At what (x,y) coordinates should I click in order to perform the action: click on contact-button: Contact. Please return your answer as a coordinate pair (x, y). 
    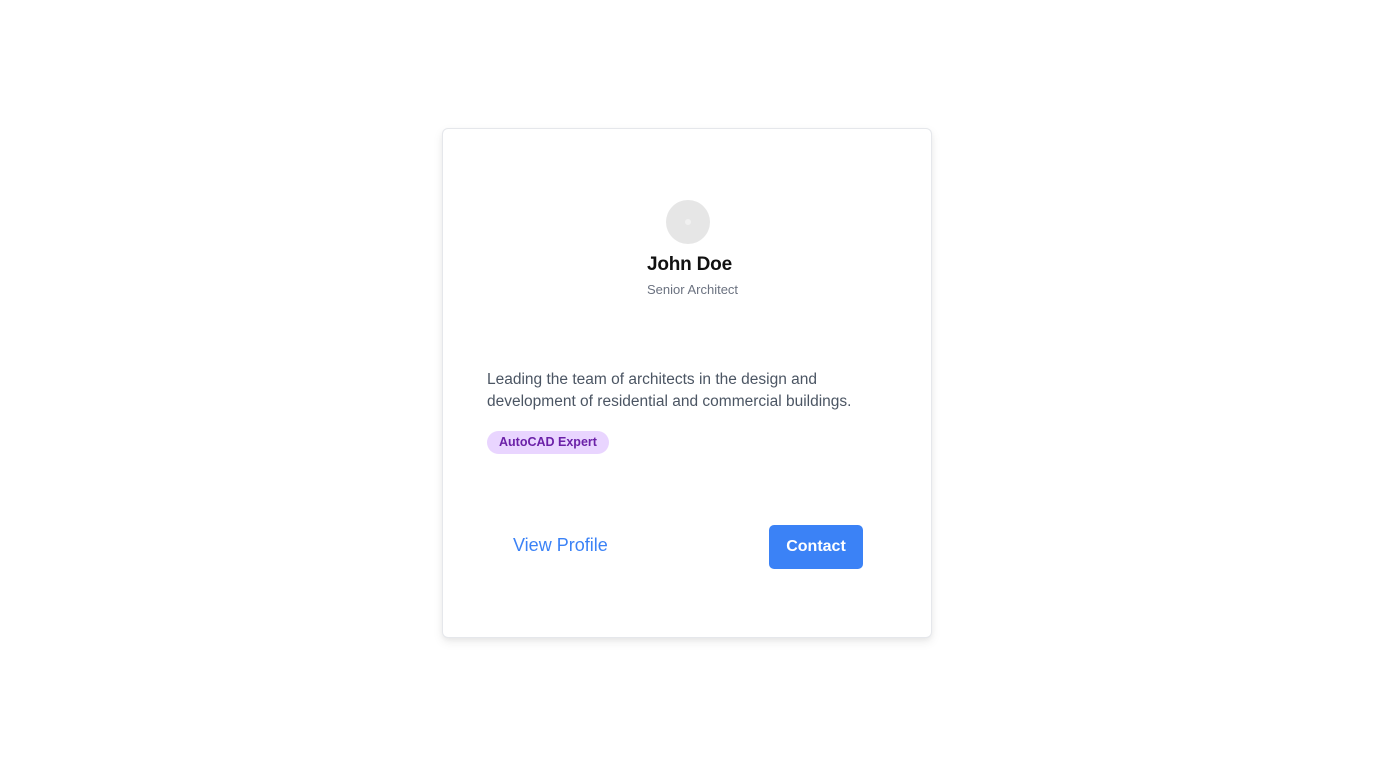
    Looking at the image, I should click on (816, 547).